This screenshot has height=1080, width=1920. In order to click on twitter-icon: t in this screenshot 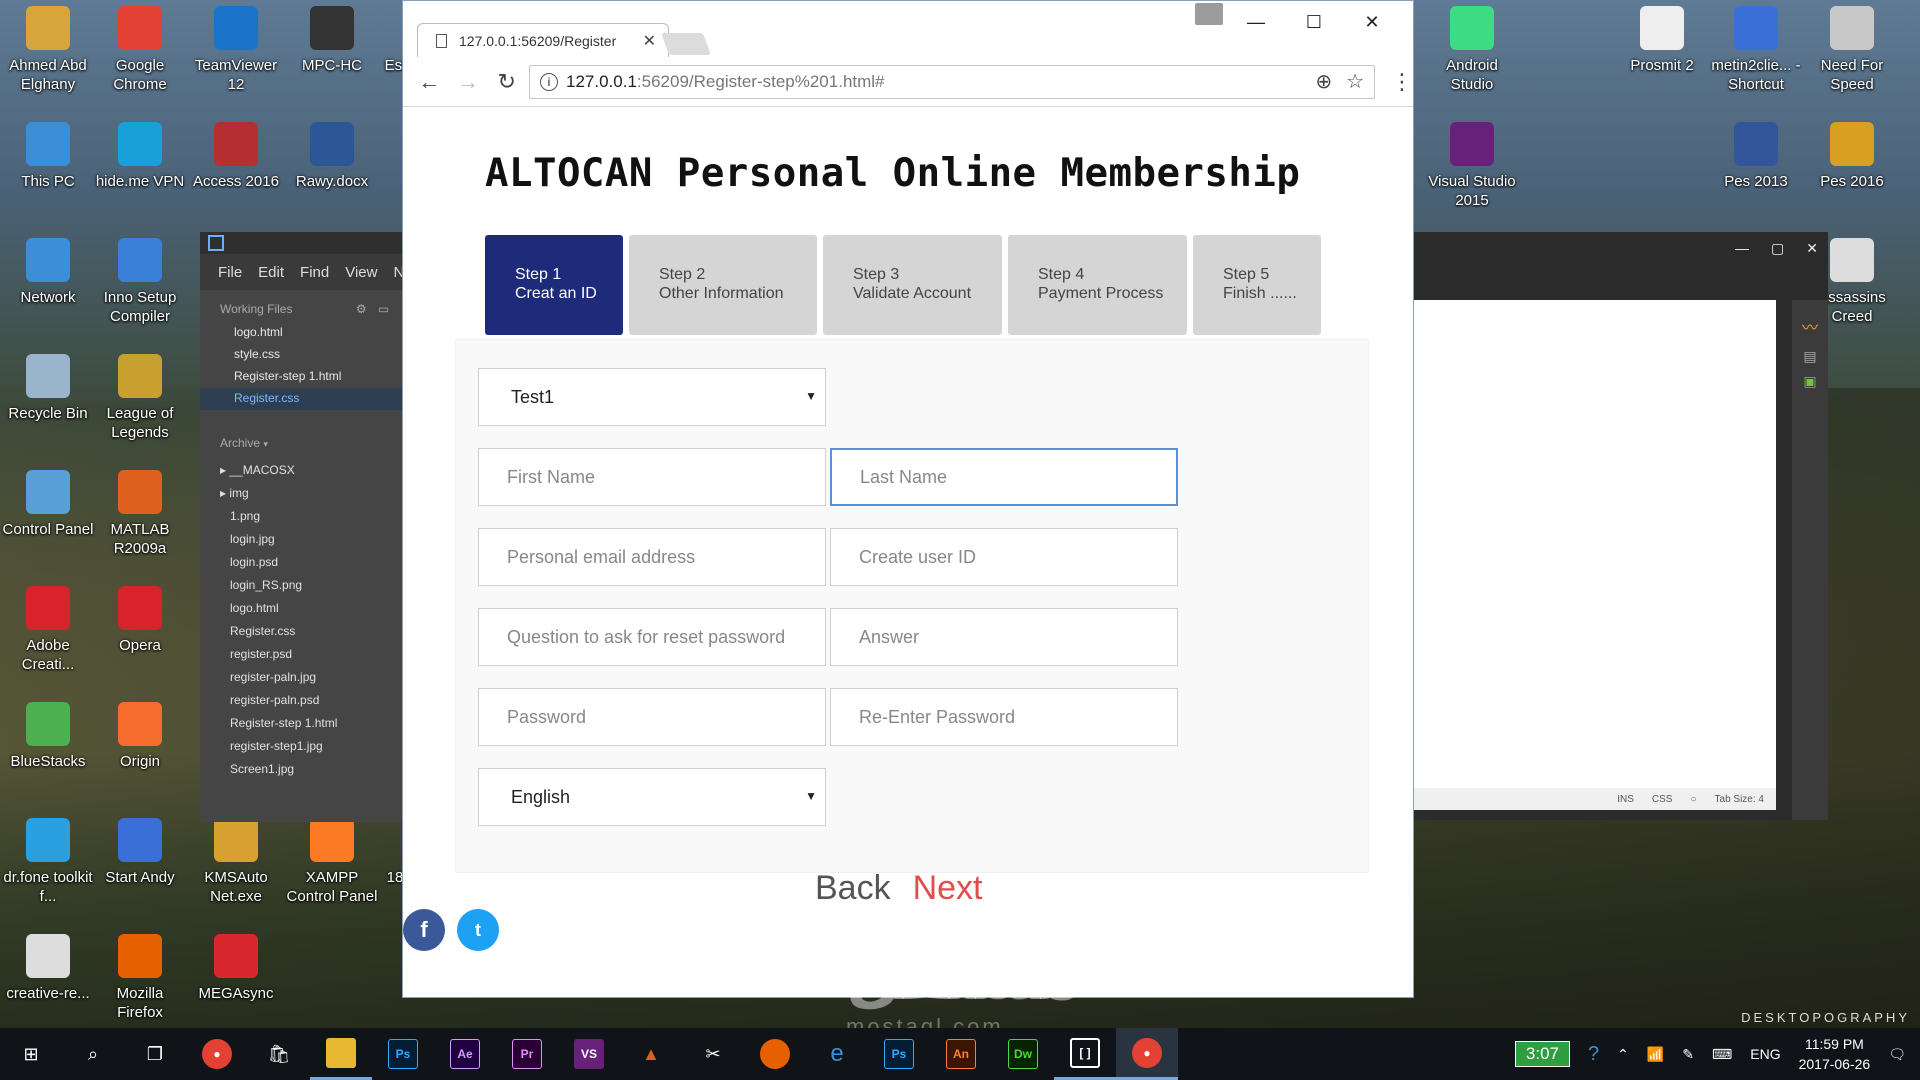, I will do `click(478, 930)`.